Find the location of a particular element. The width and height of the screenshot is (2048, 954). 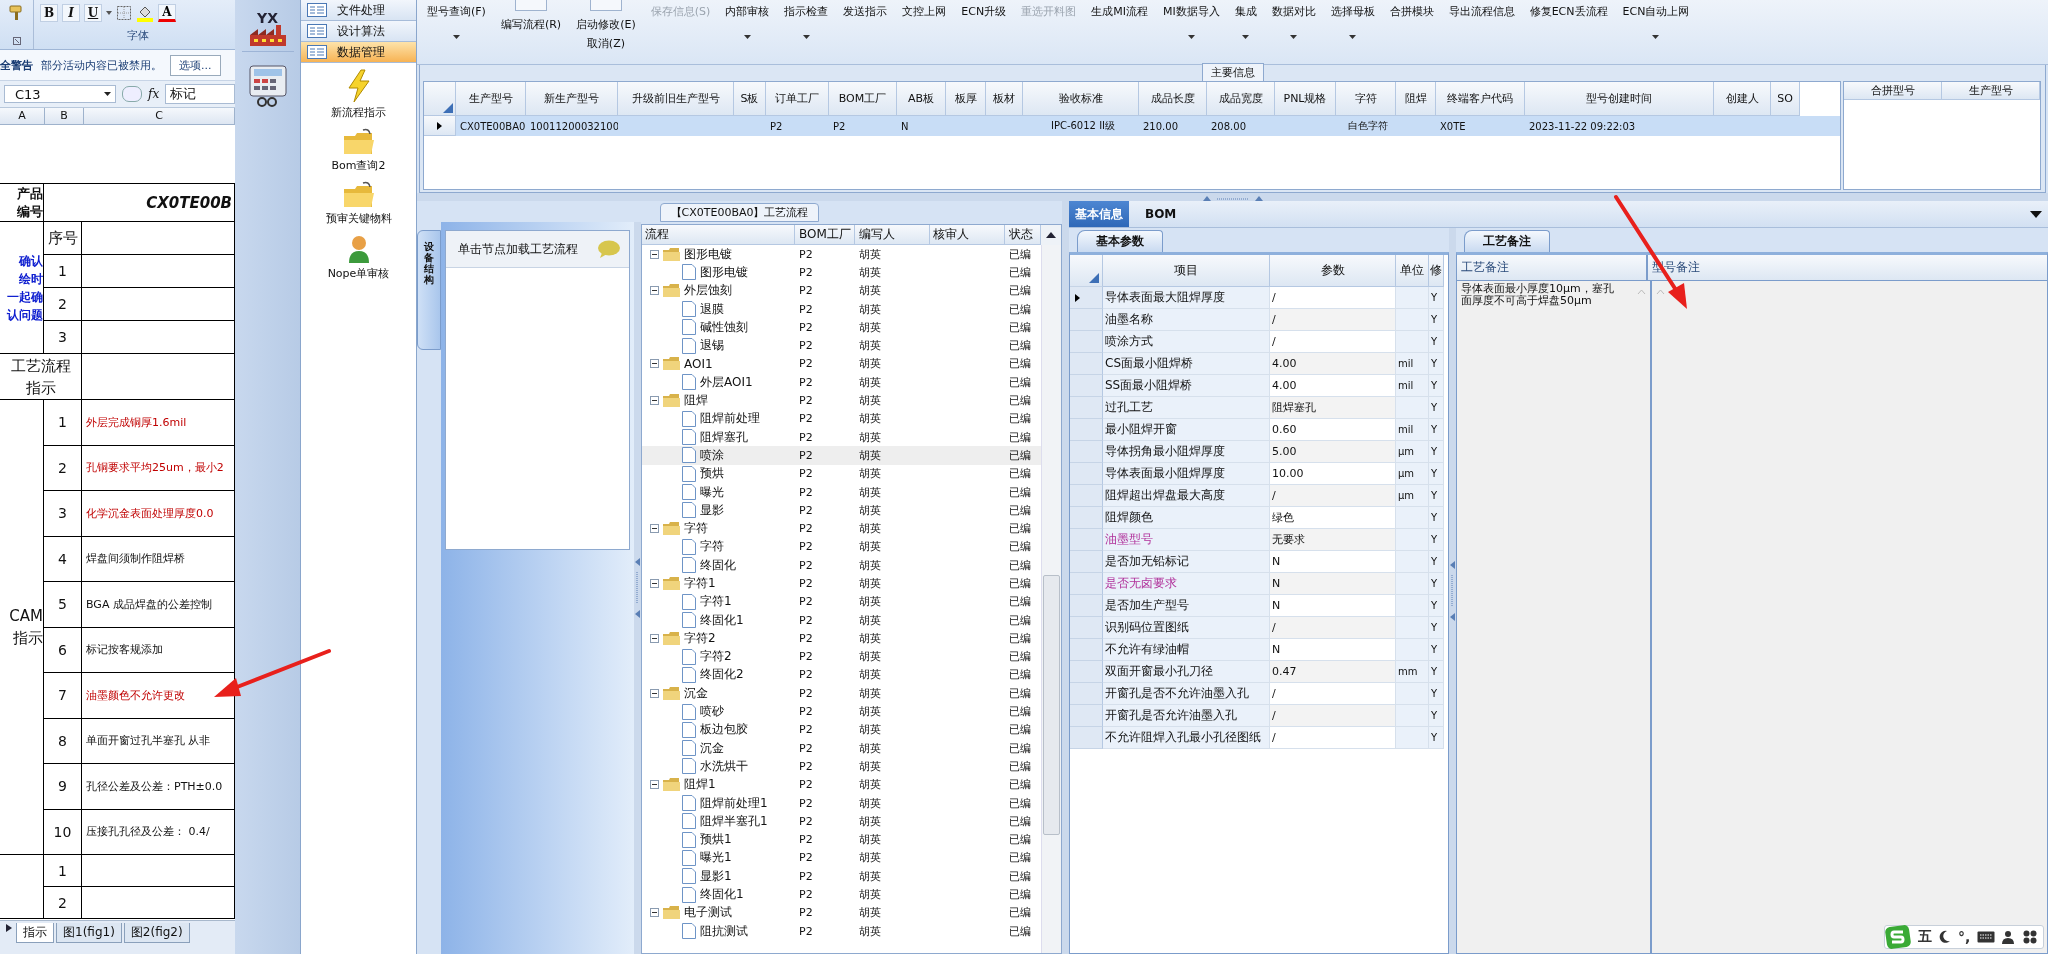

format-button: U is located at coordinates (93, 13).